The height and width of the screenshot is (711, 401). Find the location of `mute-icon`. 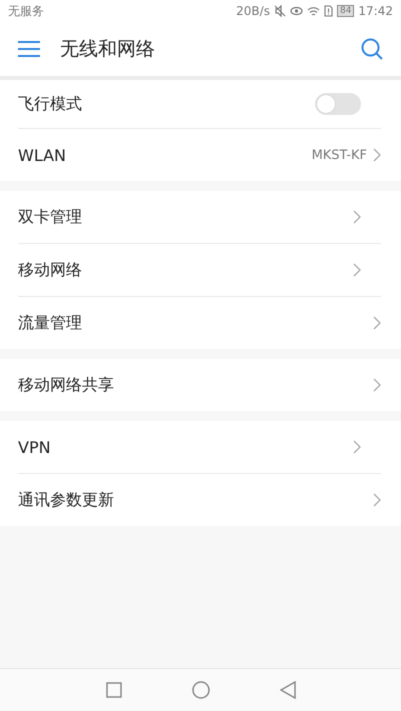

mute-icon is located at coordinates (280, 11).